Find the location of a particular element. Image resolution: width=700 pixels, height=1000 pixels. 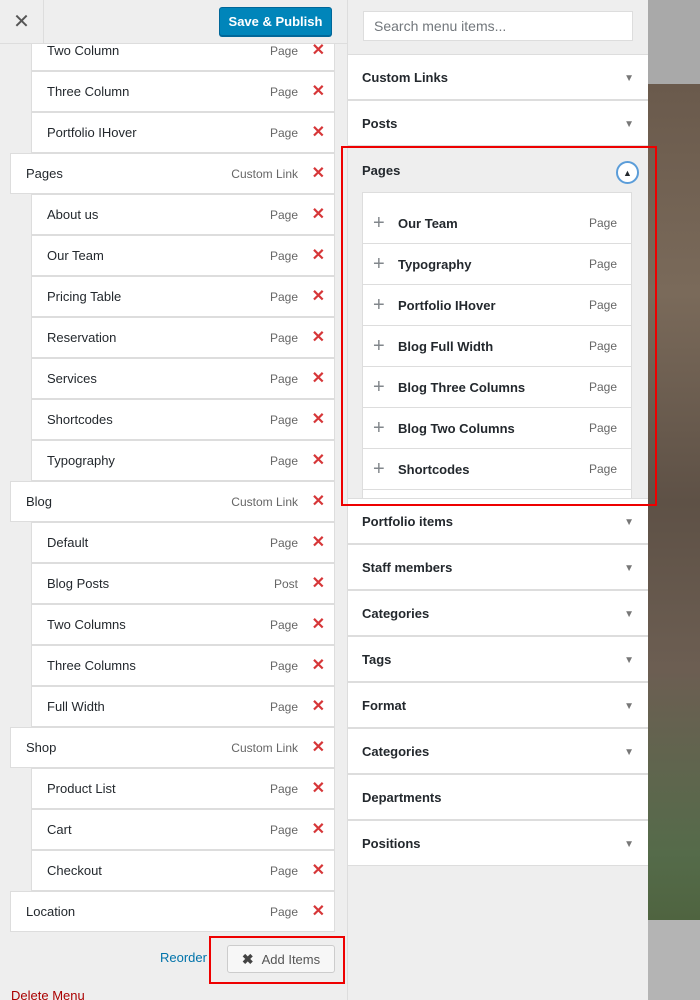

close-button: ✕ is located at coordinates (22, 21).